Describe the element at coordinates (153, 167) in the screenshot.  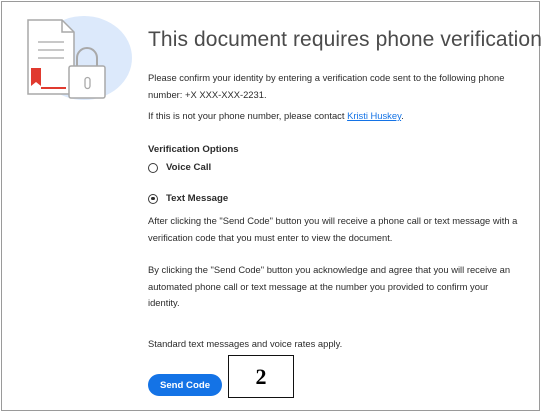
I see `voice-call-radio` at that location.